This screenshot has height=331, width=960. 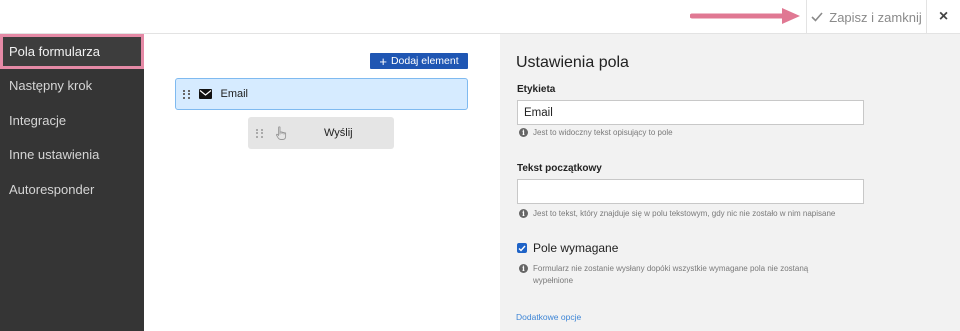 What do you see at coordinates (54, 155) in the screenshot?
I see `sidebar-item-label: Inne ustawienia` at bounding box center [54, 155].